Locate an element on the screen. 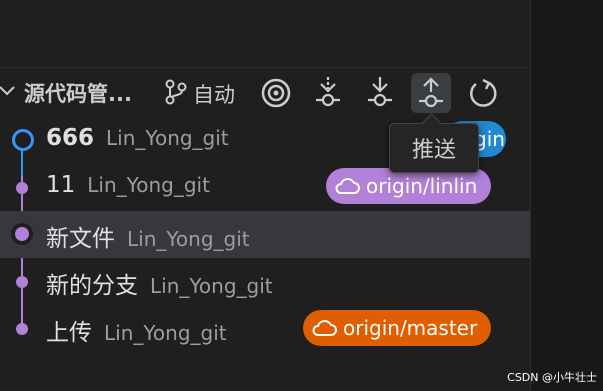  commit-message: 新文件 Lin_Yong_git is located at coordinates (148, 239).